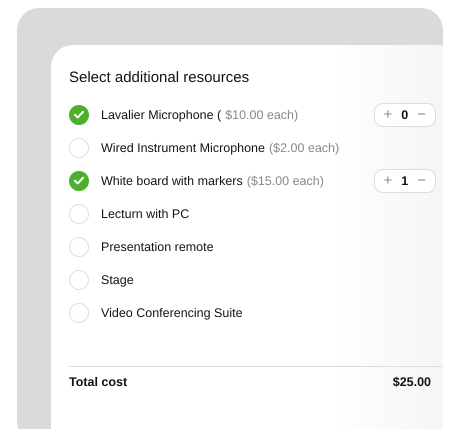  I want to click on resource-name: Lavalier Microphone (, so click(161, 115).